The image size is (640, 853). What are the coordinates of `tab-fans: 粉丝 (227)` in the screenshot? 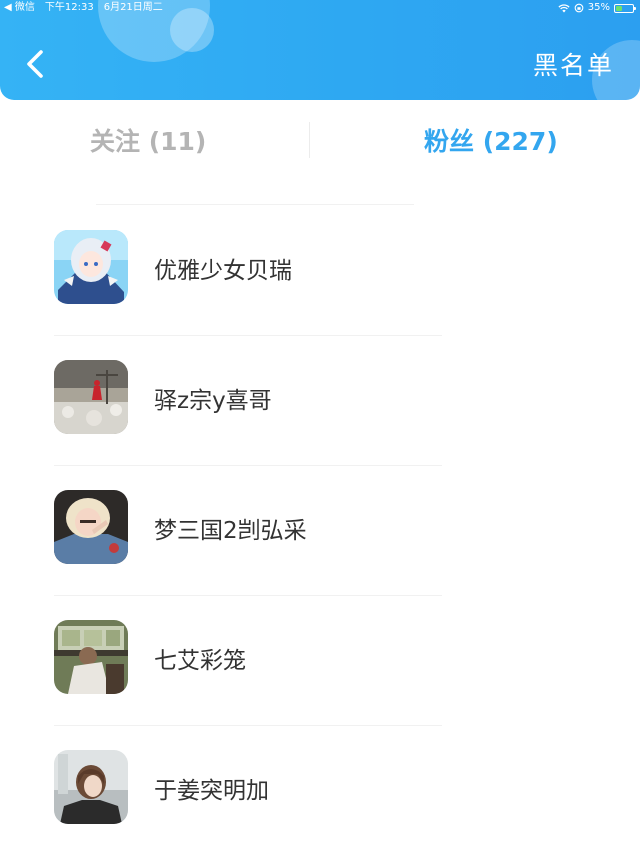 It's located at (491, 140).